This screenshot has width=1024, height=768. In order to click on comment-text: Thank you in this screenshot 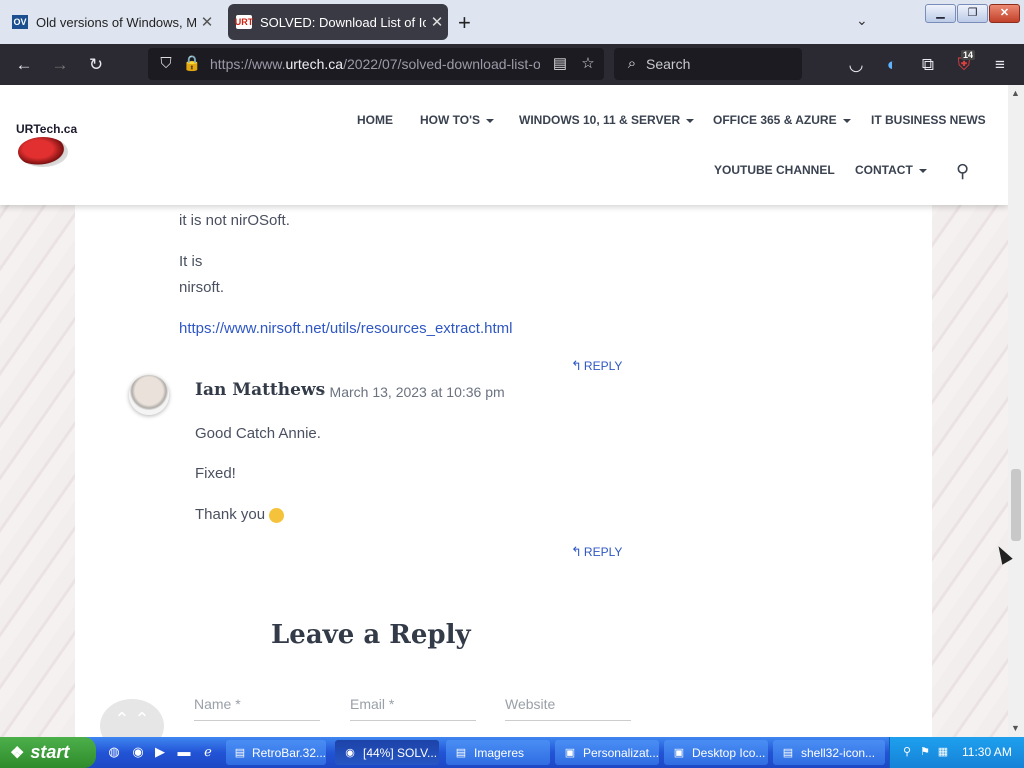, I will do `click(240, 514)`.